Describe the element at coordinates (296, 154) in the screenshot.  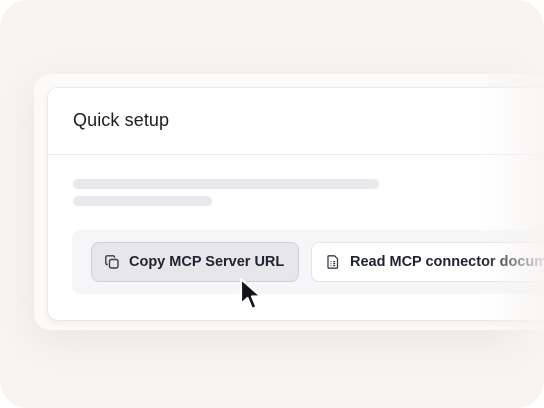
I see `card-divider` at that location.